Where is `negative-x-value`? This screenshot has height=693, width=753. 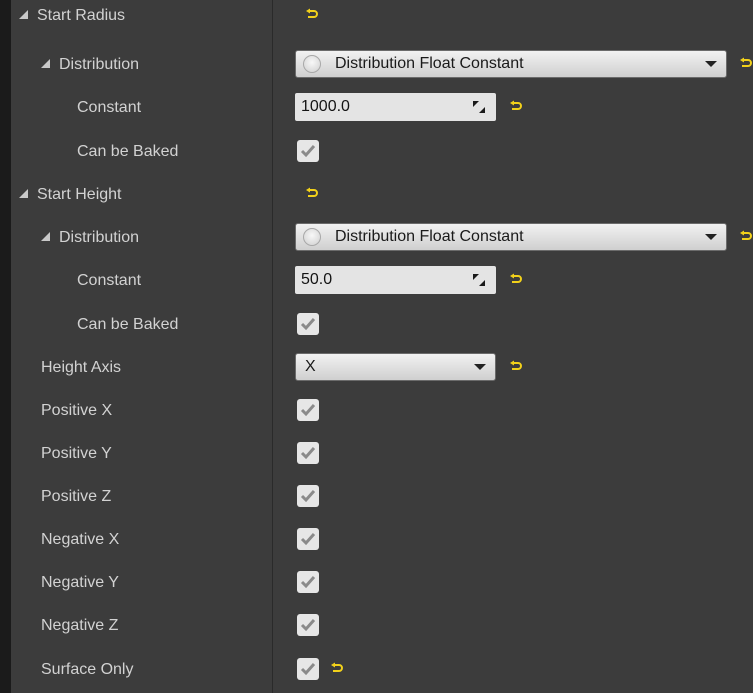
negative-x-value is located at coordinates (518, 539).